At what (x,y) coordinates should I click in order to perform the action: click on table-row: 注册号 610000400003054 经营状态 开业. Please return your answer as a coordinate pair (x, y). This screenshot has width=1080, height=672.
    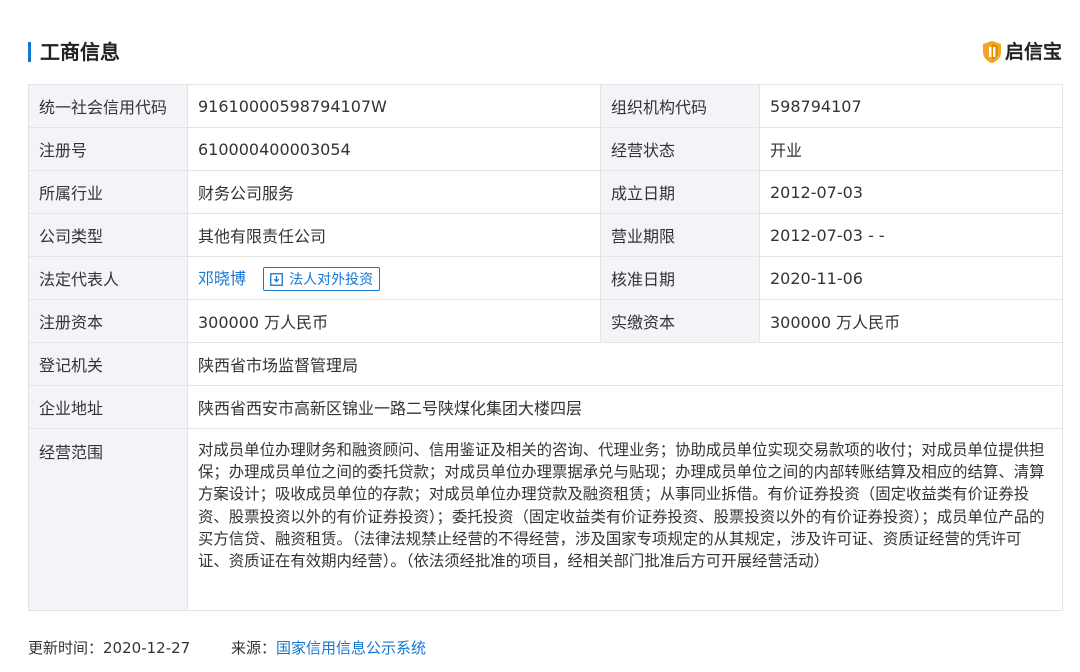
    Looking at the image, I should click on (545, 149).